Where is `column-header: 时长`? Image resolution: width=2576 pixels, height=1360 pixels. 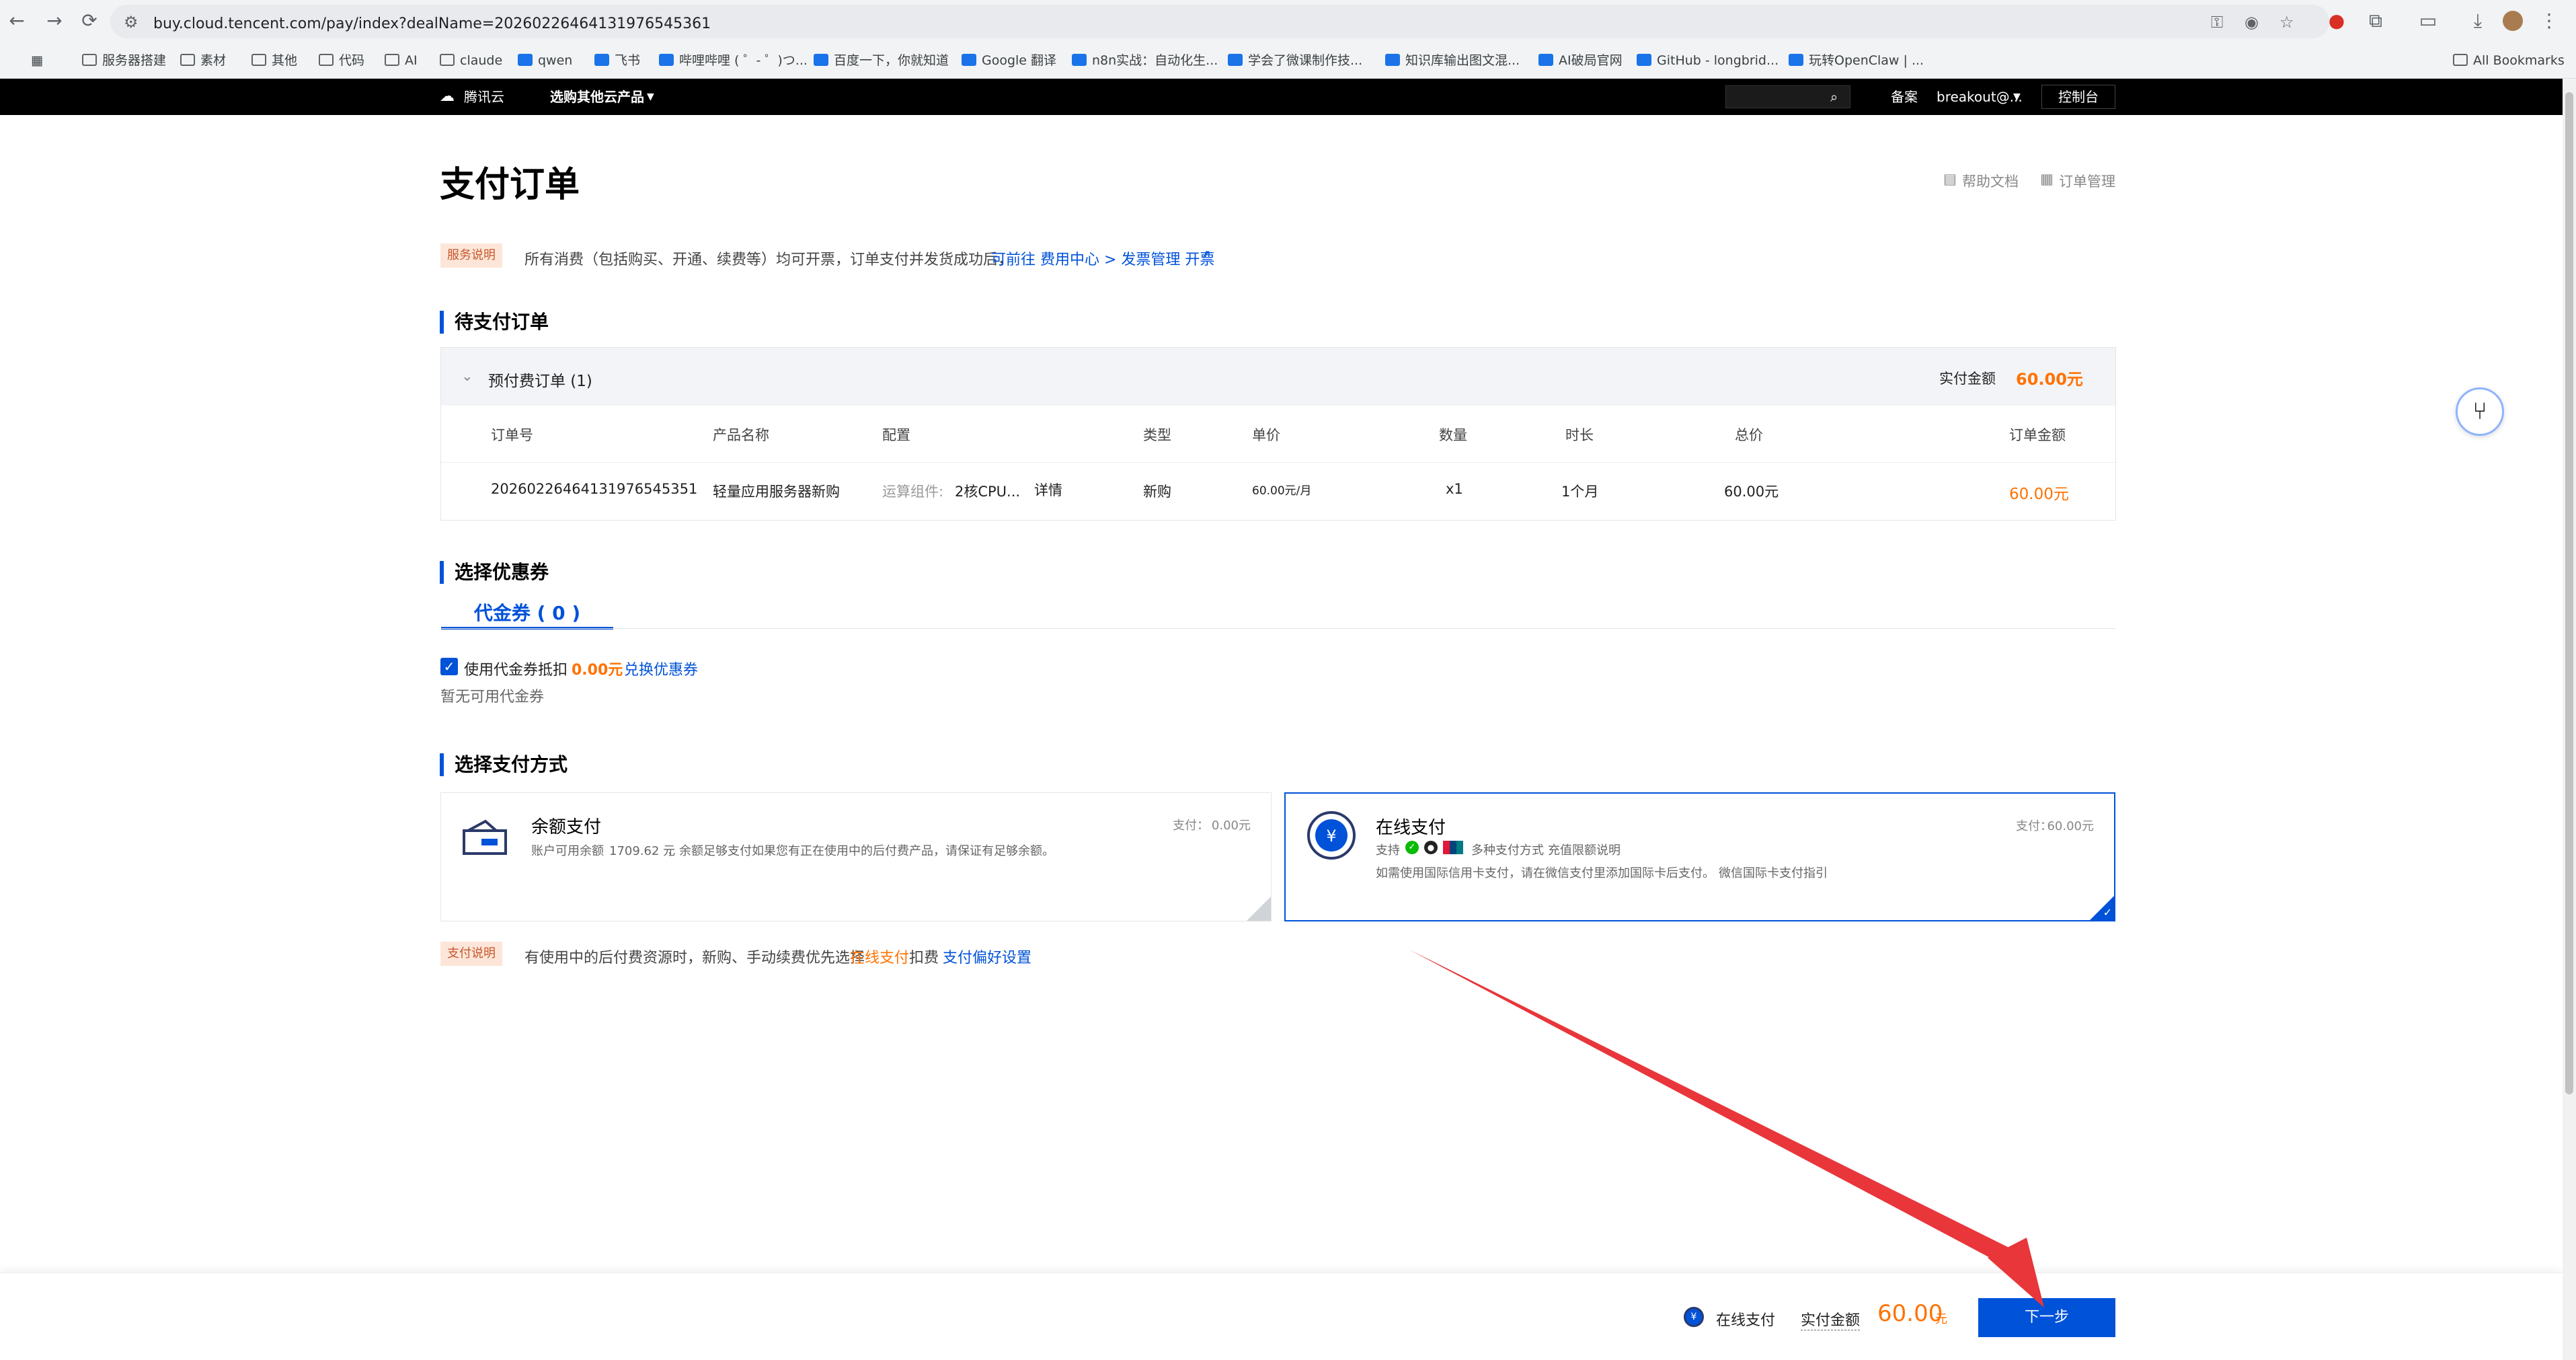 column-header: 时长 is located at coordinates (1579, 435).